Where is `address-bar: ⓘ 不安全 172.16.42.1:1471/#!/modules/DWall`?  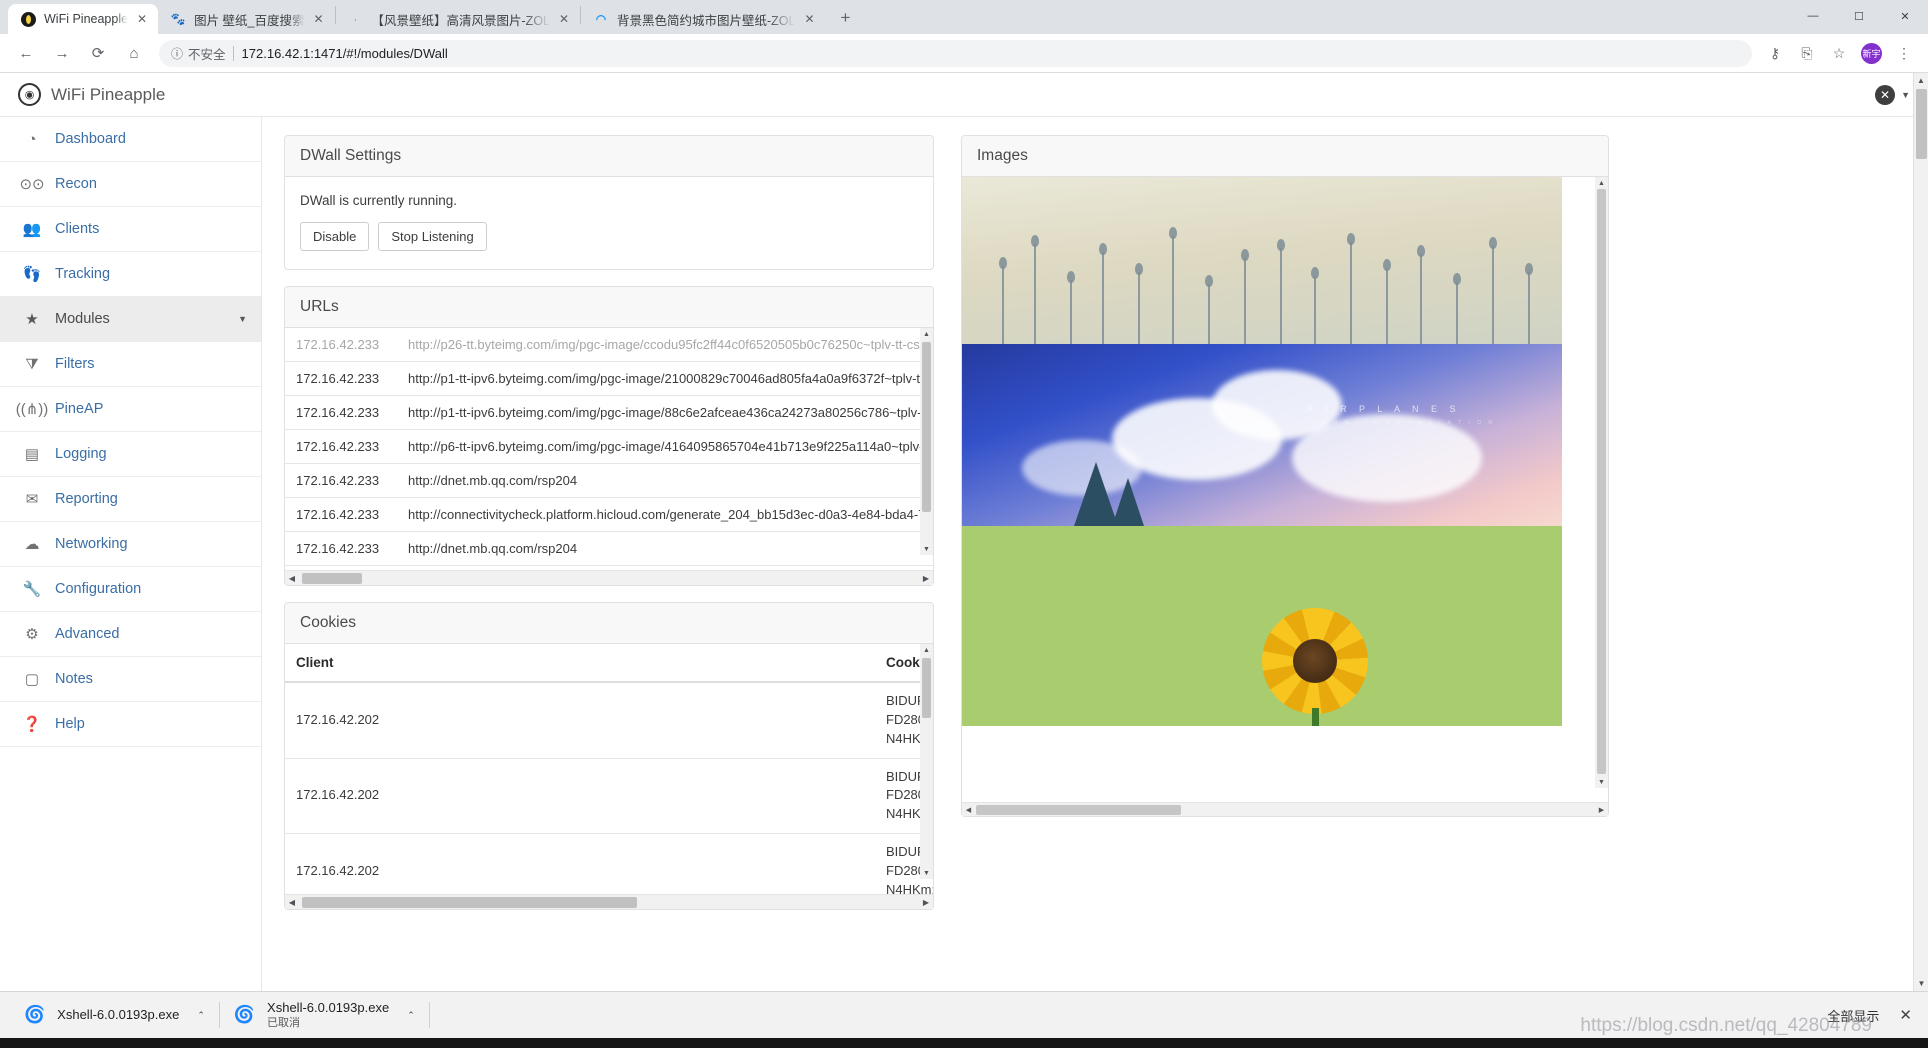
address-bar: ⓘ 不安全 172.16.42.1:1471/#!/modules/DWall is located at coordinates (955, 53).